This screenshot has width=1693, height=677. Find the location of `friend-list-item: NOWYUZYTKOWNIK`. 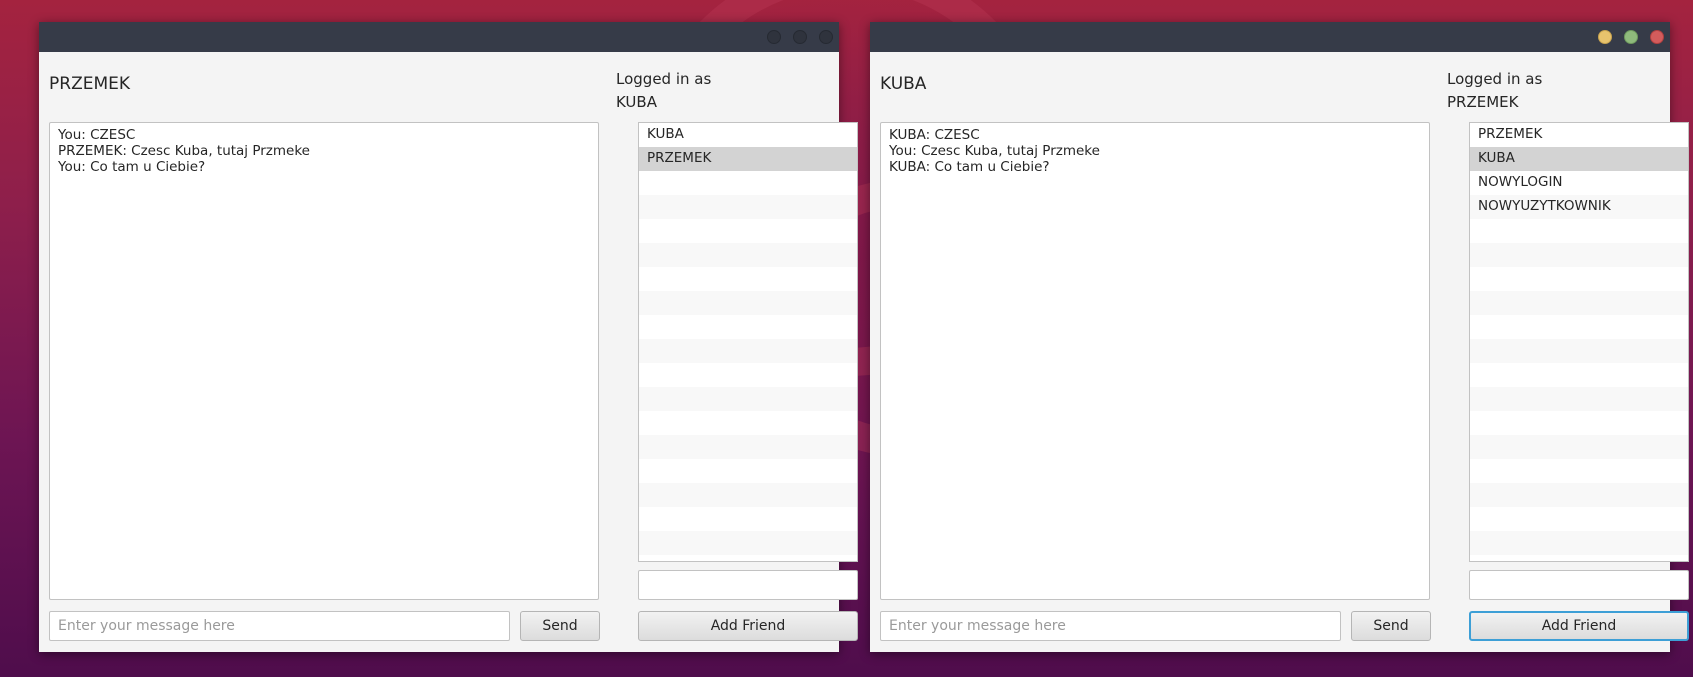

friend-list-item: NOWYUZYTKOWNIK is located at coordinates (1579, 207).